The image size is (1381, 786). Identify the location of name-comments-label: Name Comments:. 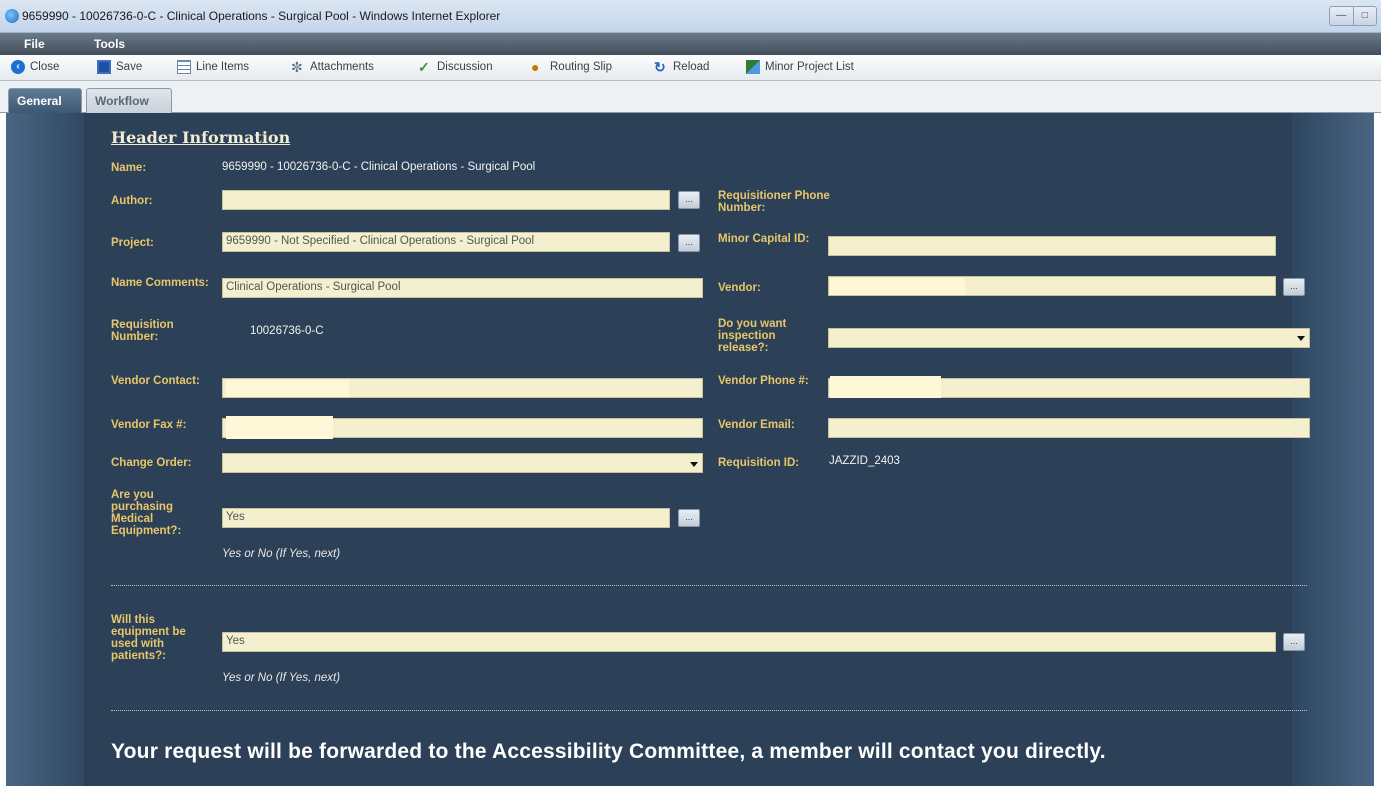
(160, 283).